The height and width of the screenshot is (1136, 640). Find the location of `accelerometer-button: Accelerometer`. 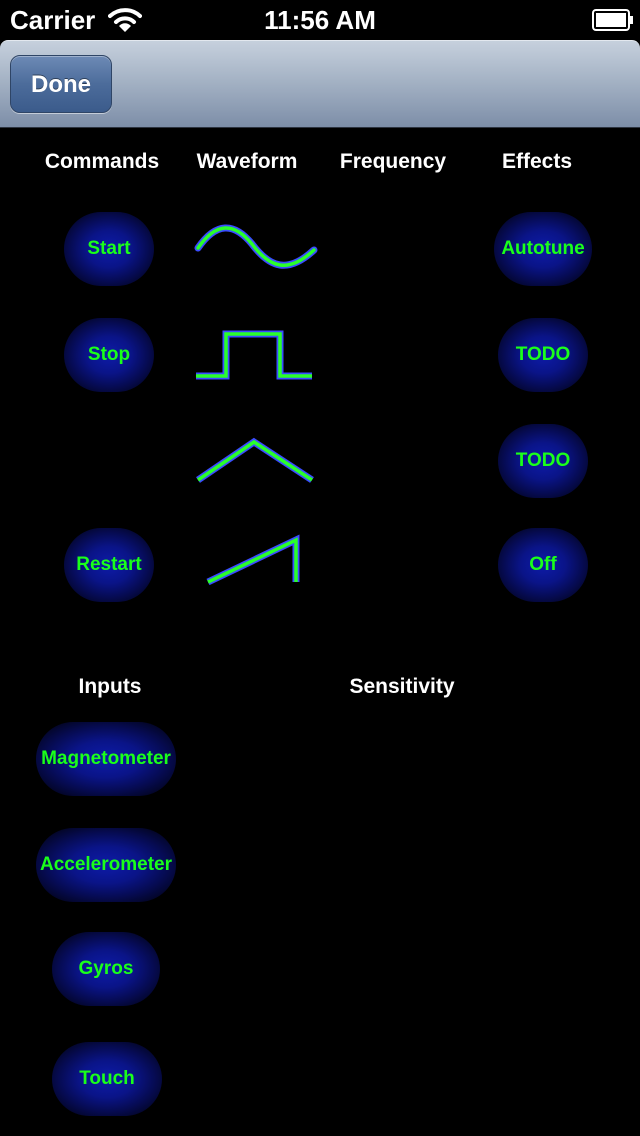

accelerometer-button: Accelerometer is located at coordinates (106, 865).